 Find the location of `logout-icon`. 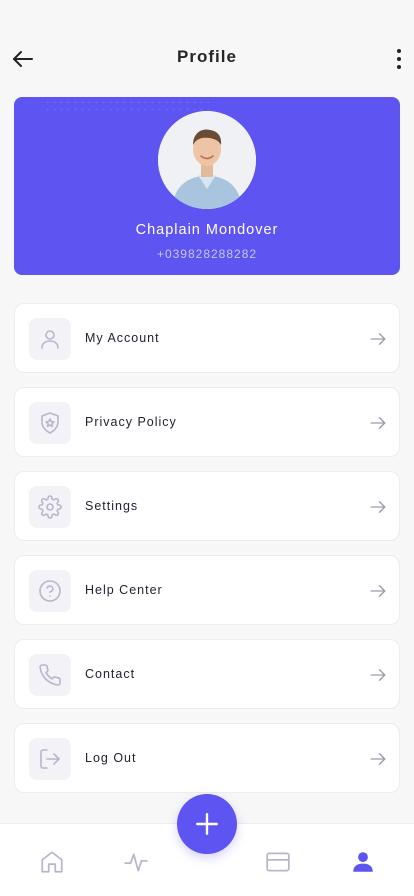

logout-icon is located at coordinates (50, 759).